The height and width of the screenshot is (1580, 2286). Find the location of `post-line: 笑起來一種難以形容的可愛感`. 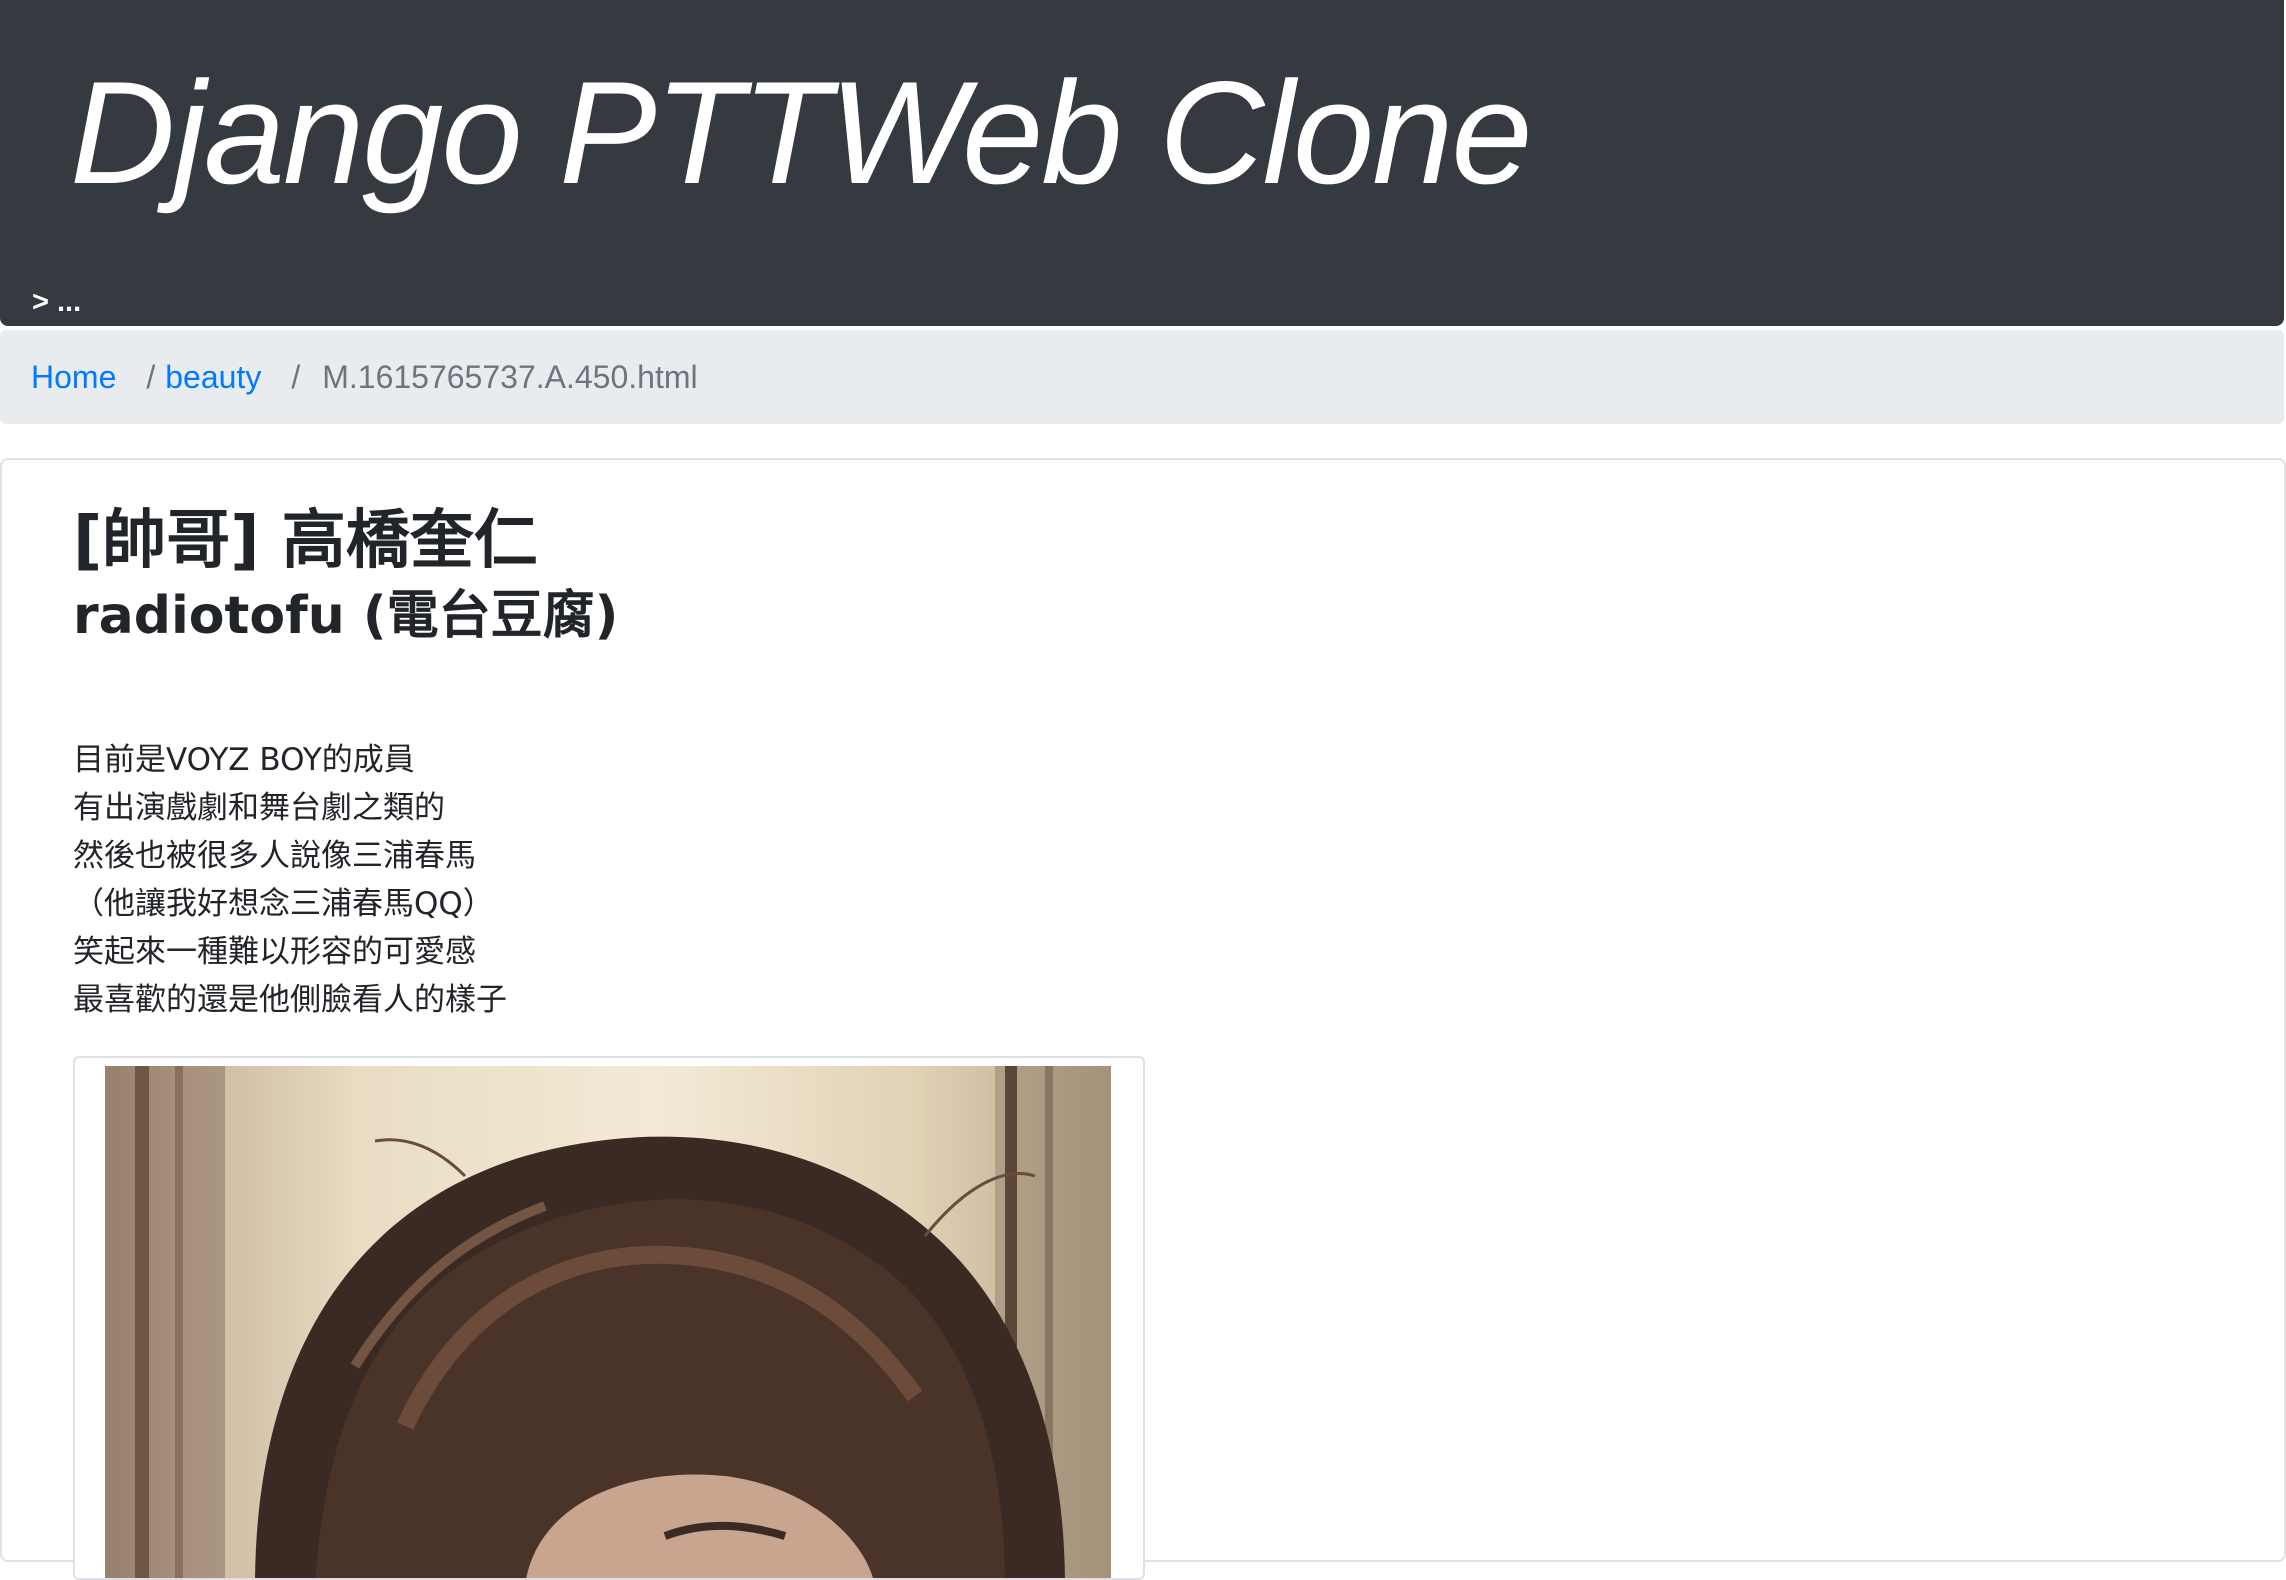

post-line: 笑起來一種難以形容的可愛感 is located at coordinates (274, 952).